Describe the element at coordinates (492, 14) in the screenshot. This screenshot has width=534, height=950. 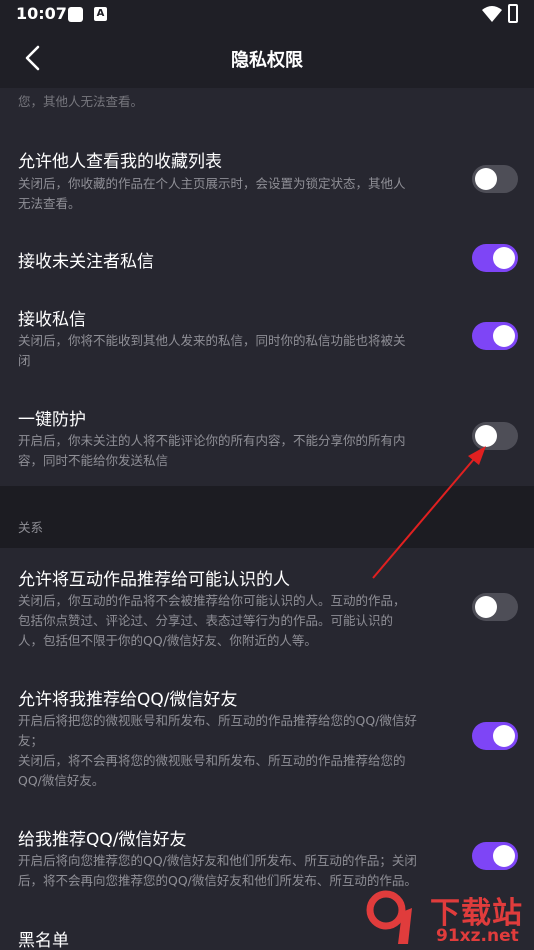
I see `wifi-icon` at that location.